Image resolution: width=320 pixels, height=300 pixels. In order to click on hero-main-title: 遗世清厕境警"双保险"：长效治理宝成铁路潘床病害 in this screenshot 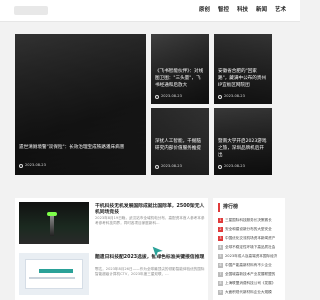, I will do `click(80, 147)`.